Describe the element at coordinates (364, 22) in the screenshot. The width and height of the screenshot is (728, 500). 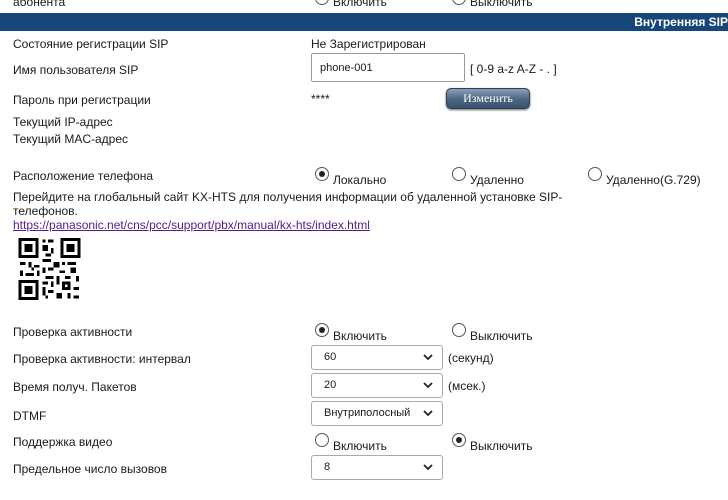
I see `section-header: Внутренняя SIP` at that location.